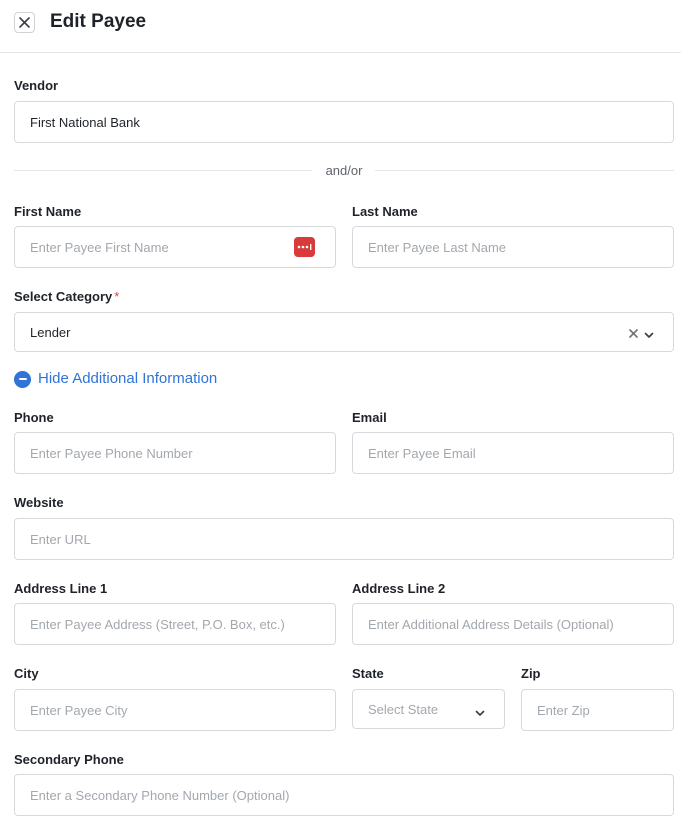 The width and height of the screenshot is (681, 830). Describe the element at coordinates (175, 247) in the screenshot. I see `first-name-field: Enter Payee First Name` at that location.